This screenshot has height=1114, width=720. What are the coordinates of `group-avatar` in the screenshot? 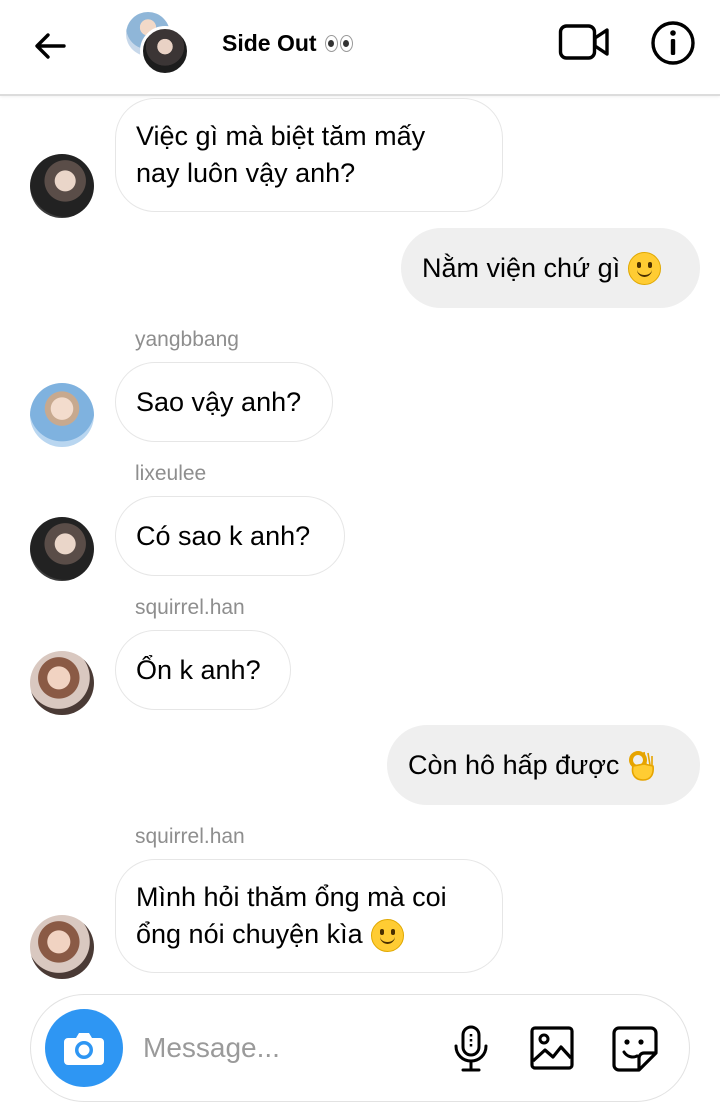 It's located at (159, 43).